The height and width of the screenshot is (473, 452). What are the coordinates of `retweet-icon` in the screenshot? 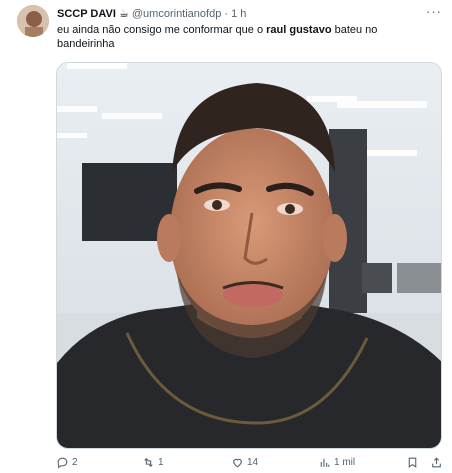 It's located at (148, 462).